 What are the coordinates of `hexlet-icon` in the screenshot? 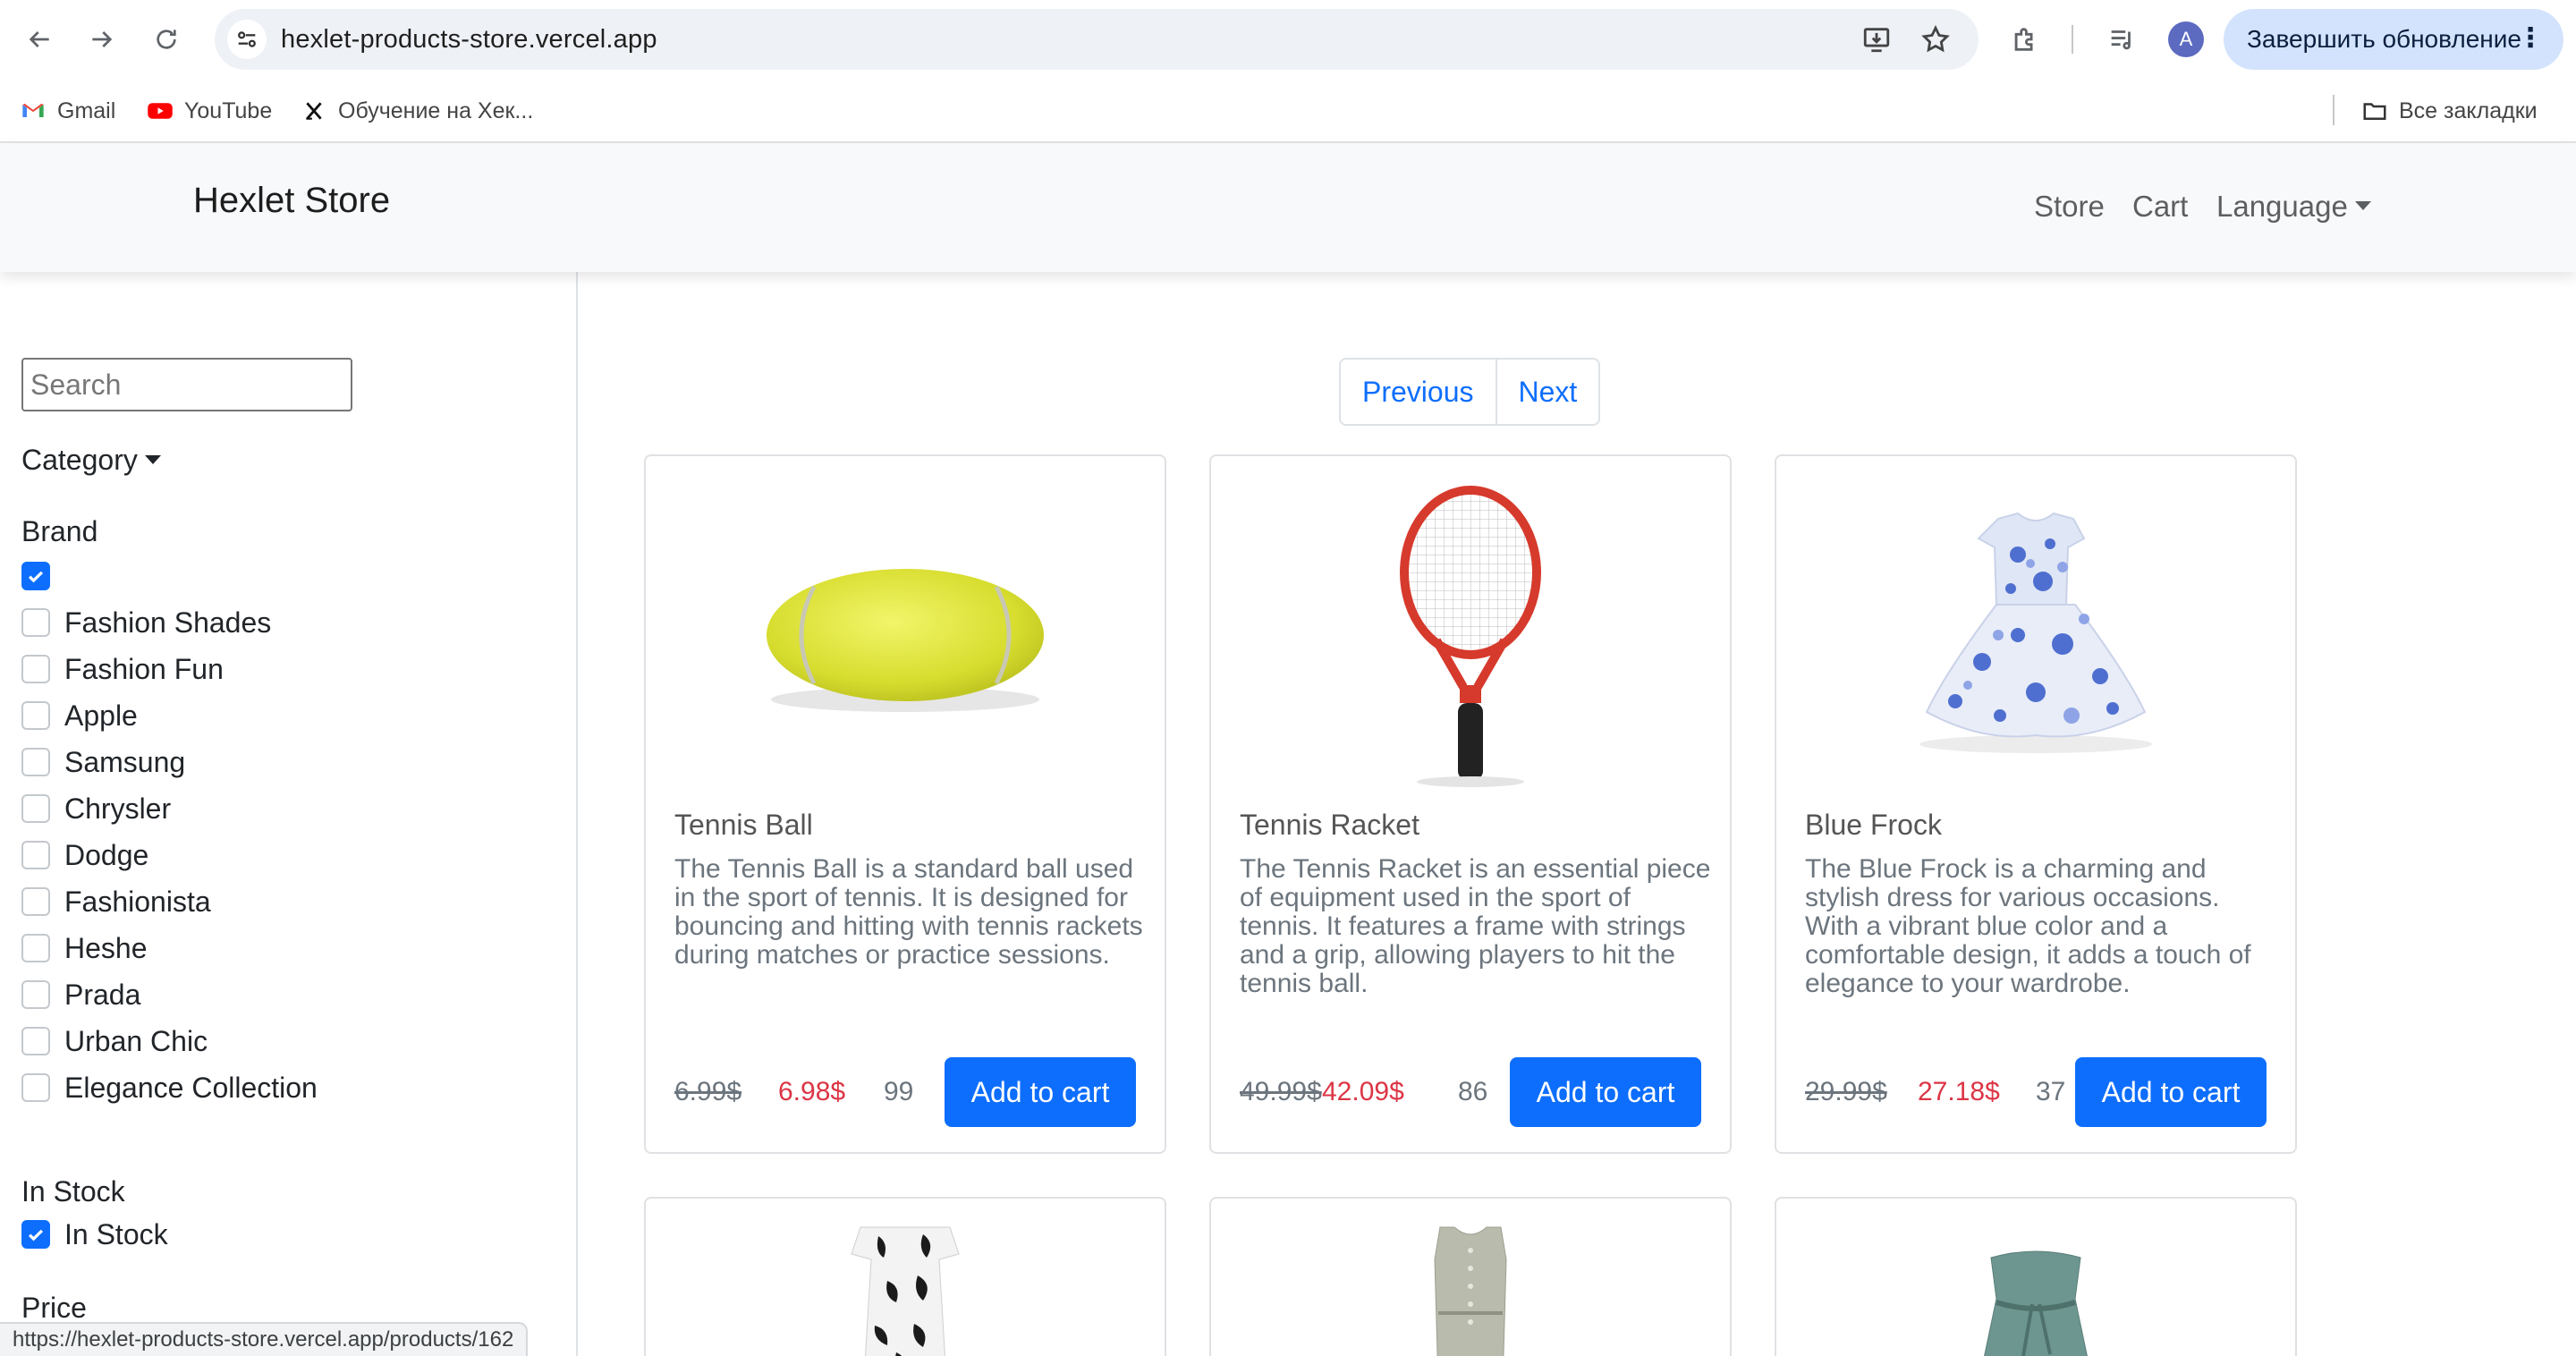 It's located at (314, 111).